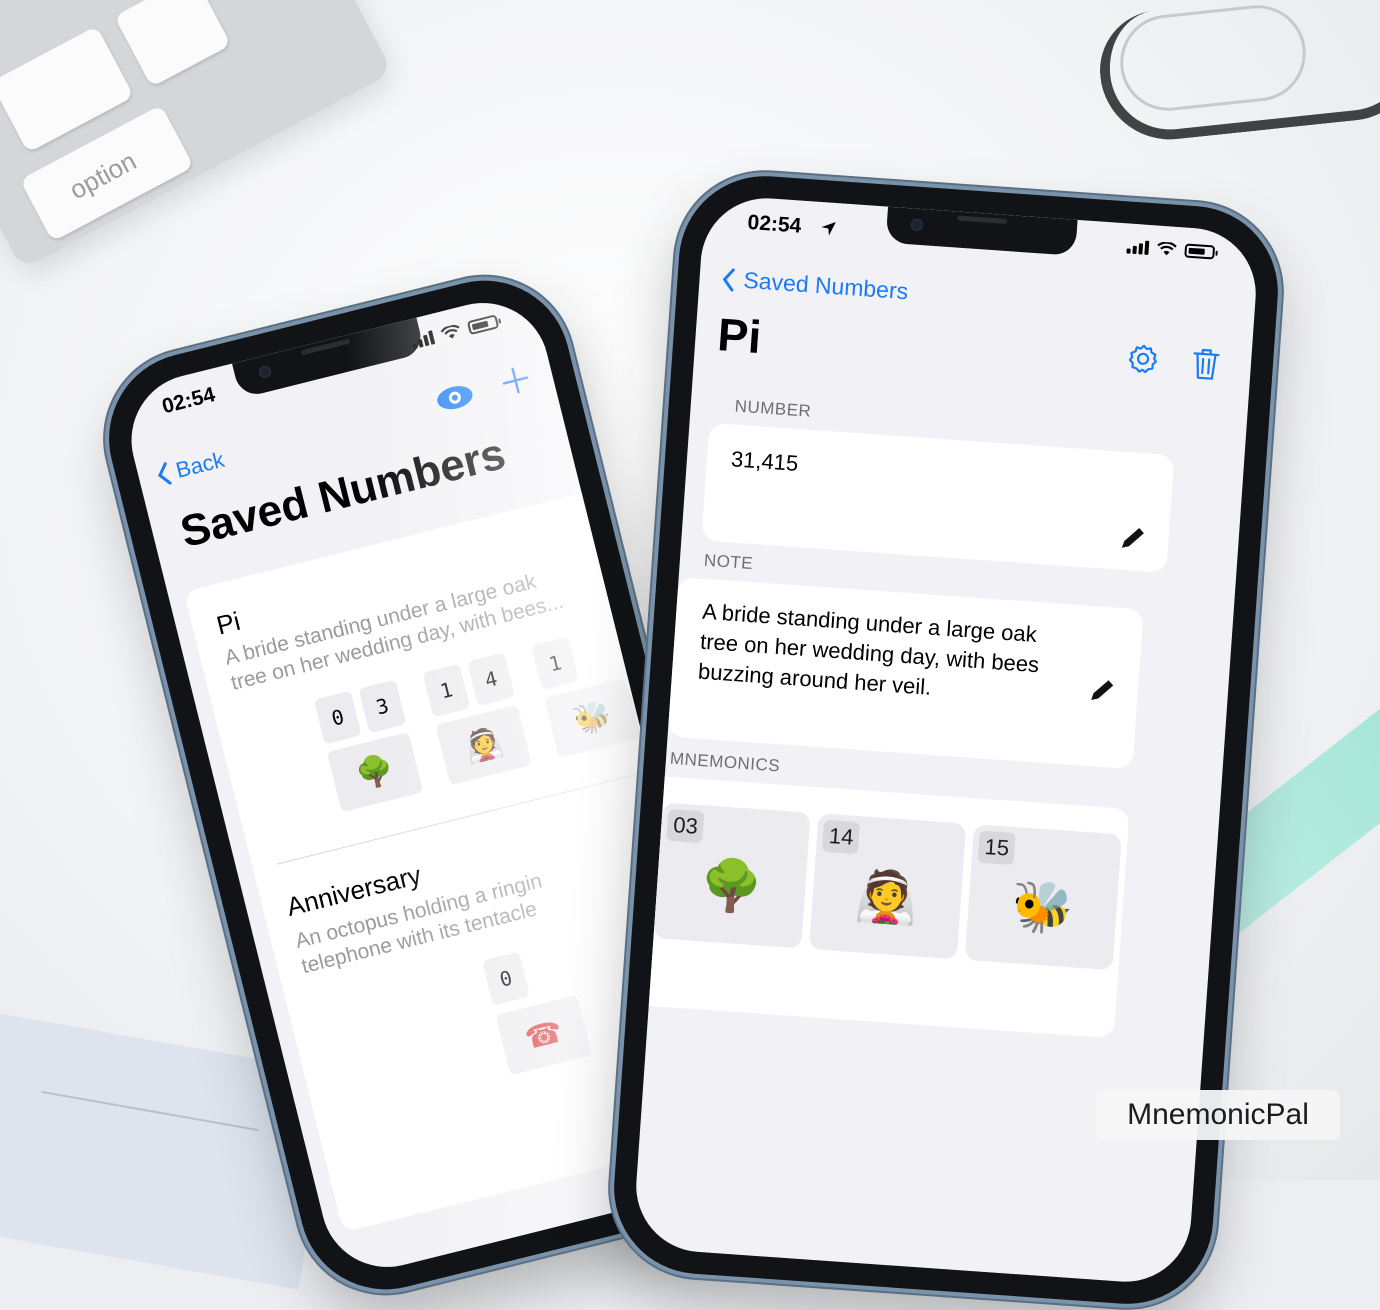  Describe the element at coordinates (731, 885) in the screenshot. I see `tree-emoji: 🌳` at that location.